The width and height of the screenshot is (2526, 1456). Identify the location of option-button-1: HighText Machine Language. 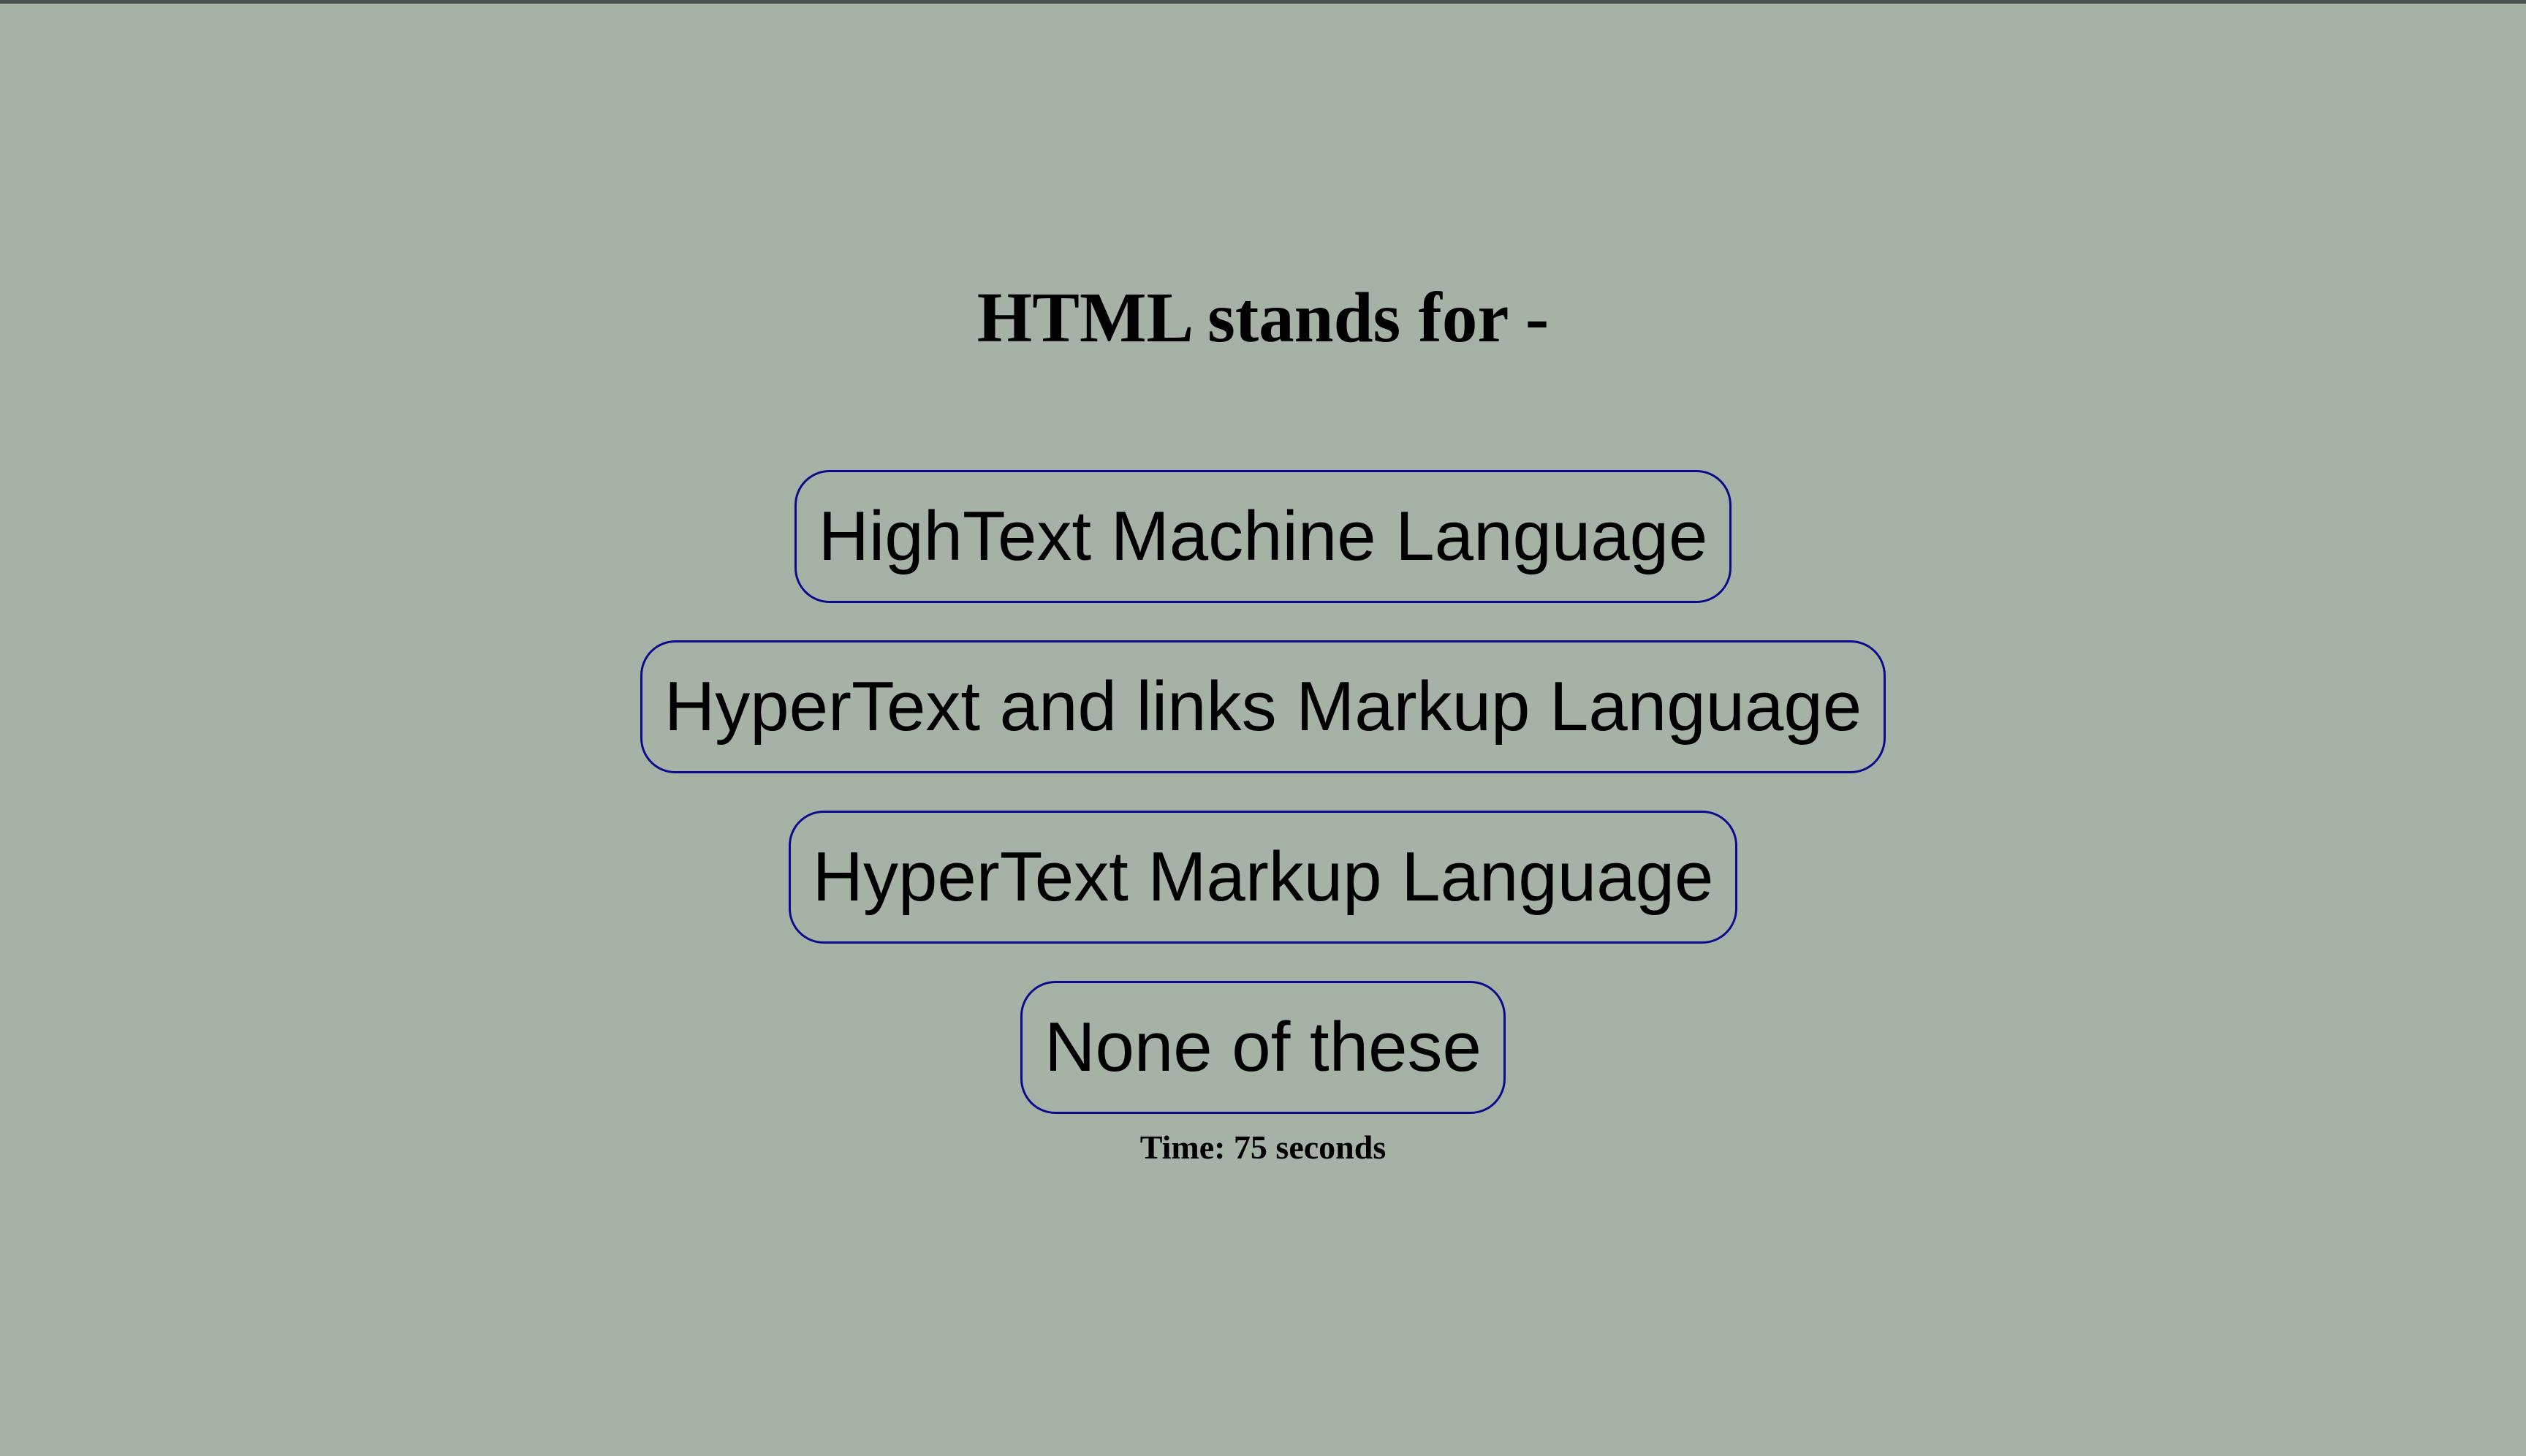
(1263, 536).